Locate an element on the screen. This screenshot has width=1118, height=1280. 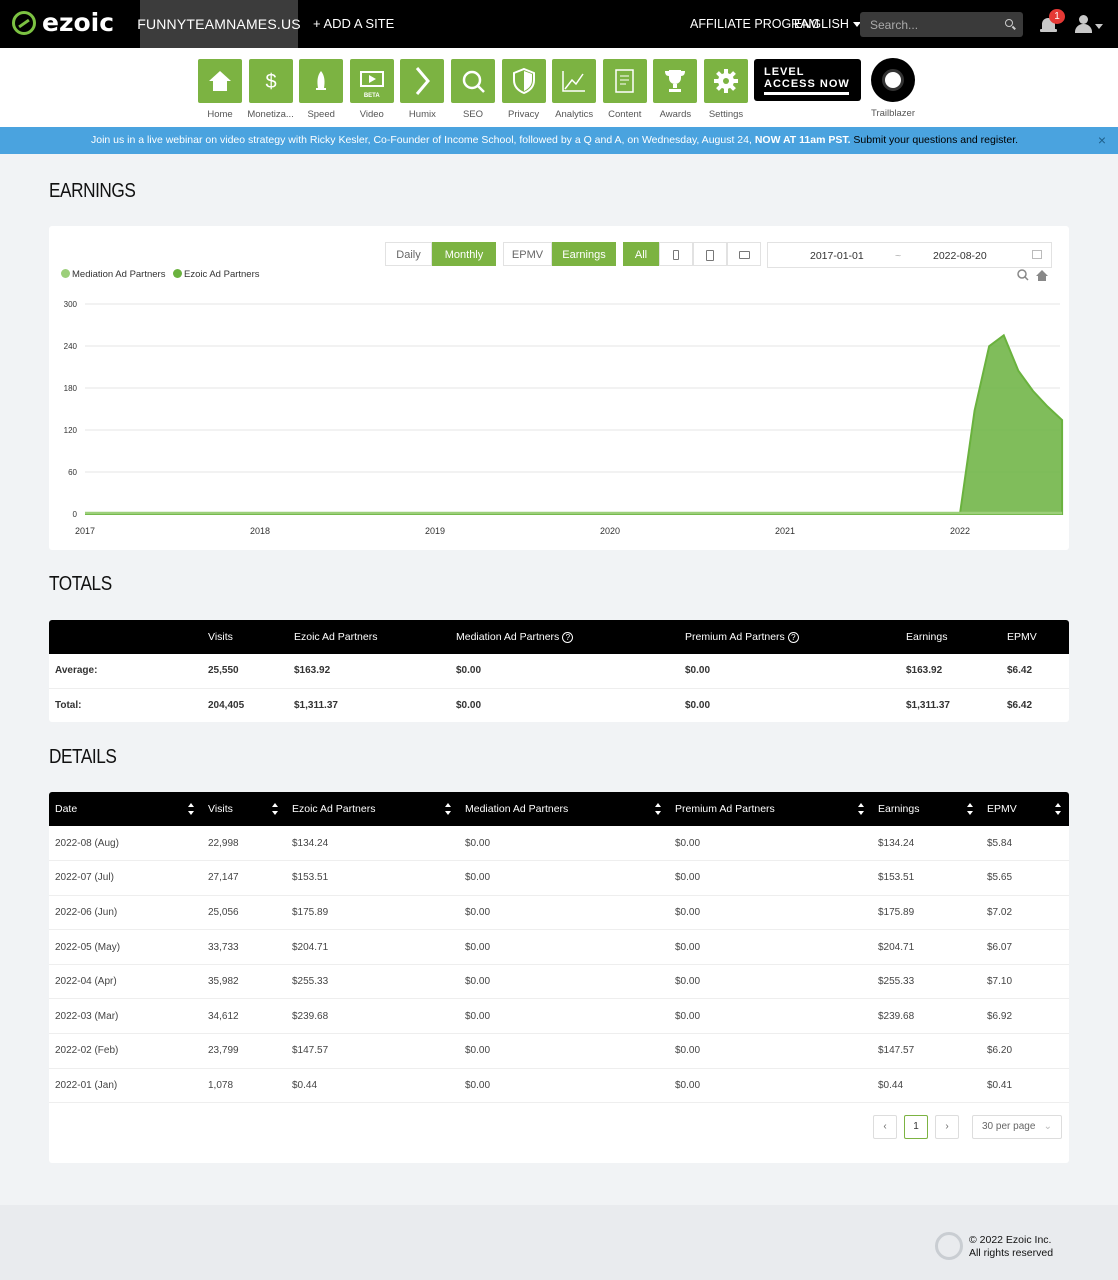
y-tick-label: 0 is located at coordinates (75, 514).